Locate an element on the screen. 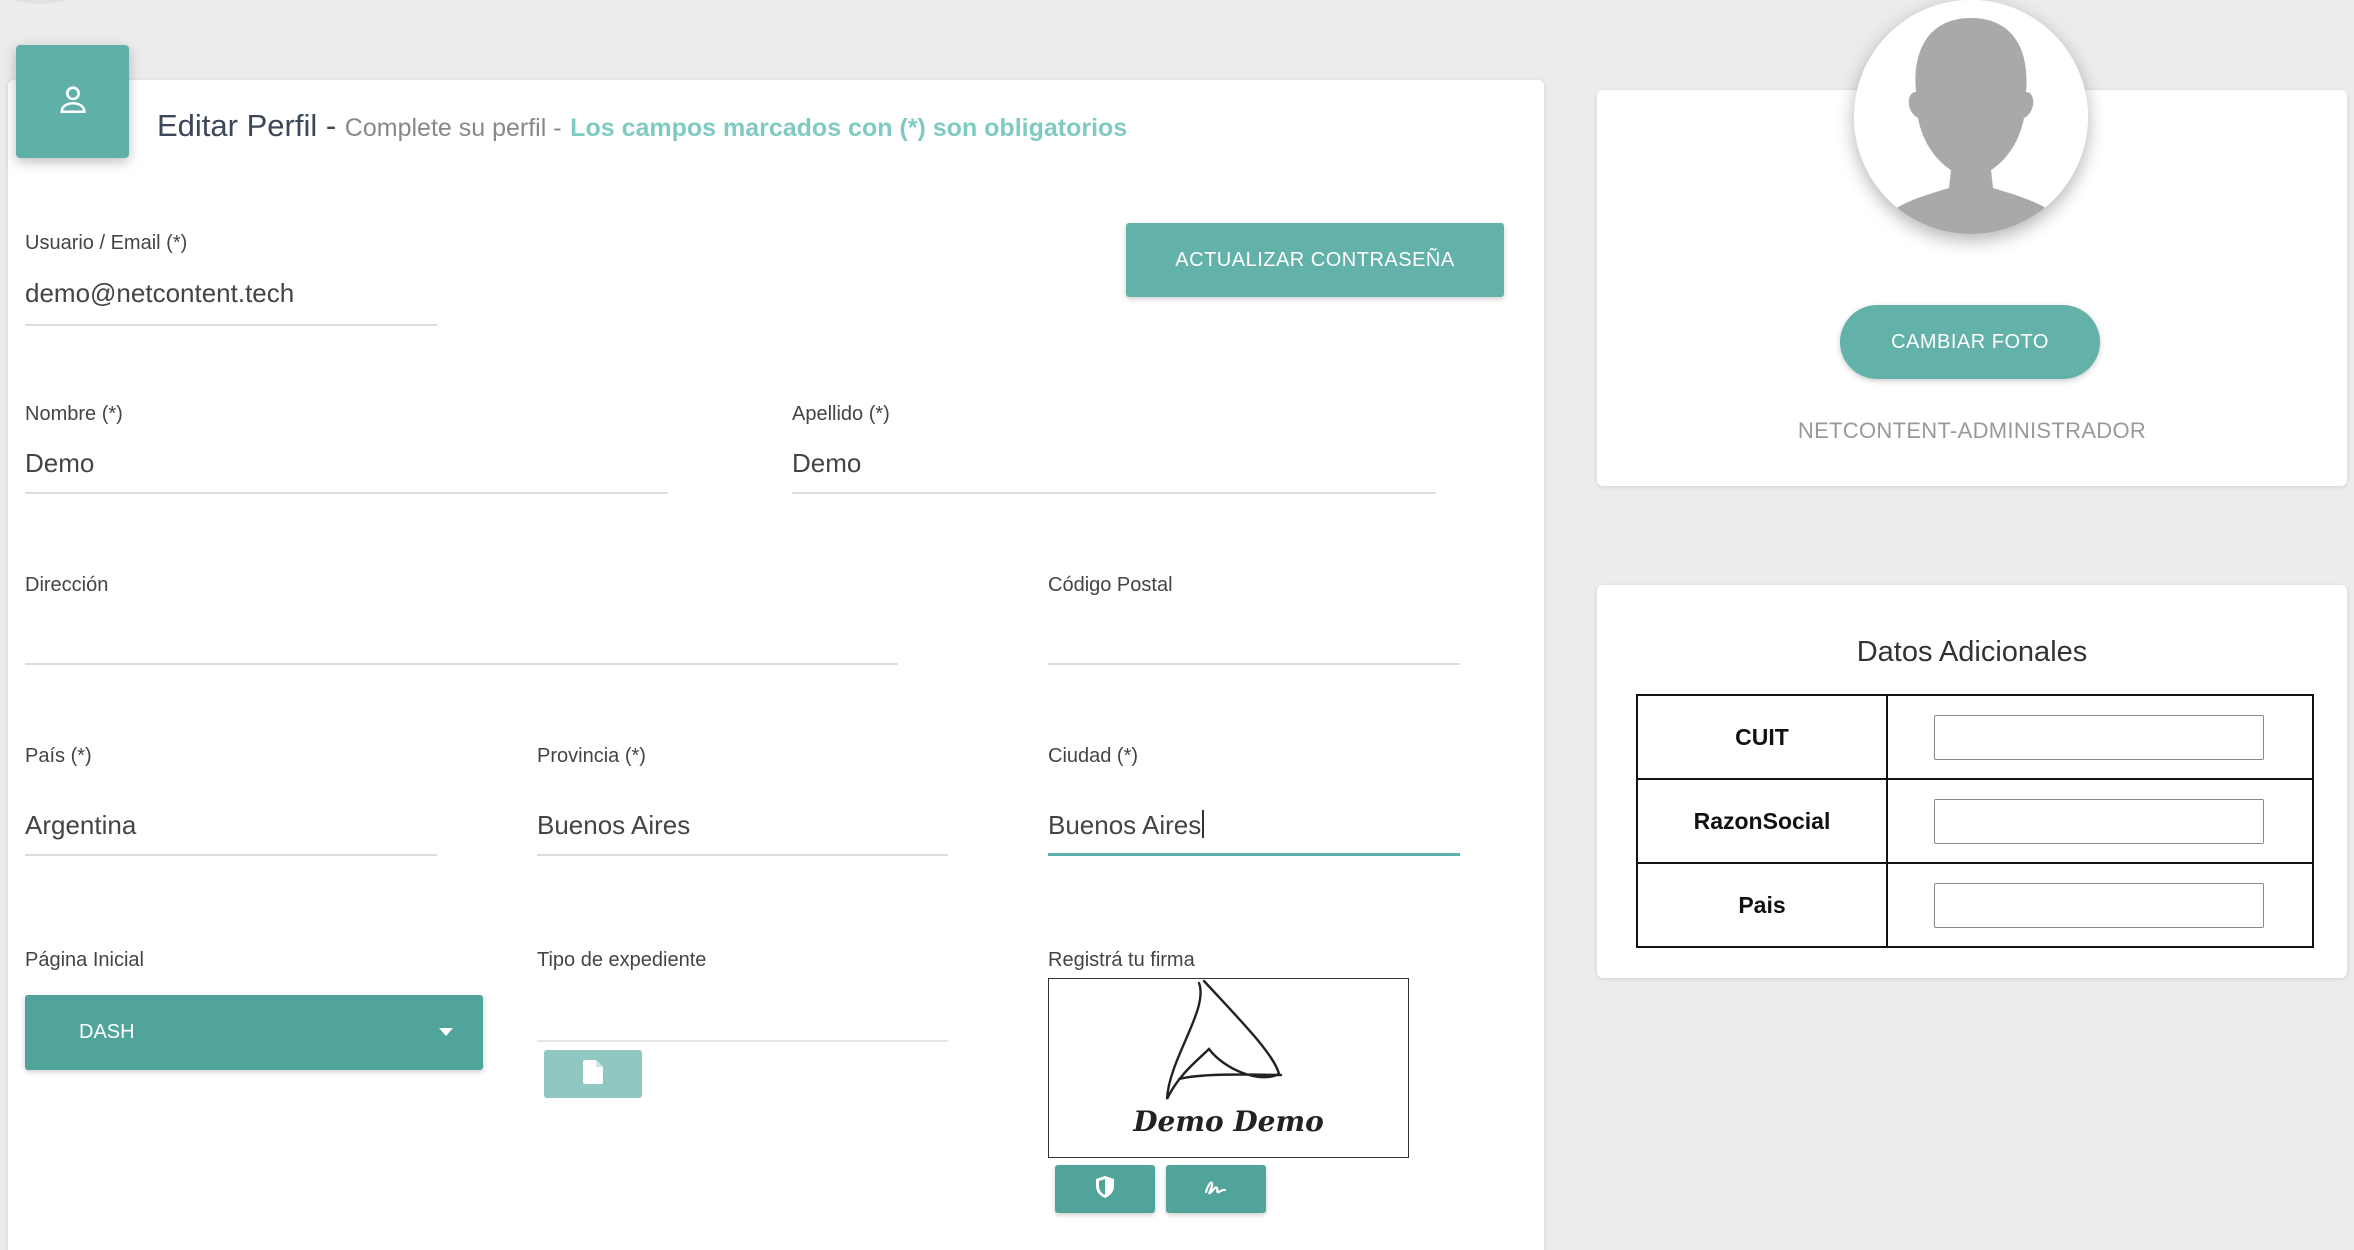  start-page-select: DASH is located at coordinates (254, 1032).